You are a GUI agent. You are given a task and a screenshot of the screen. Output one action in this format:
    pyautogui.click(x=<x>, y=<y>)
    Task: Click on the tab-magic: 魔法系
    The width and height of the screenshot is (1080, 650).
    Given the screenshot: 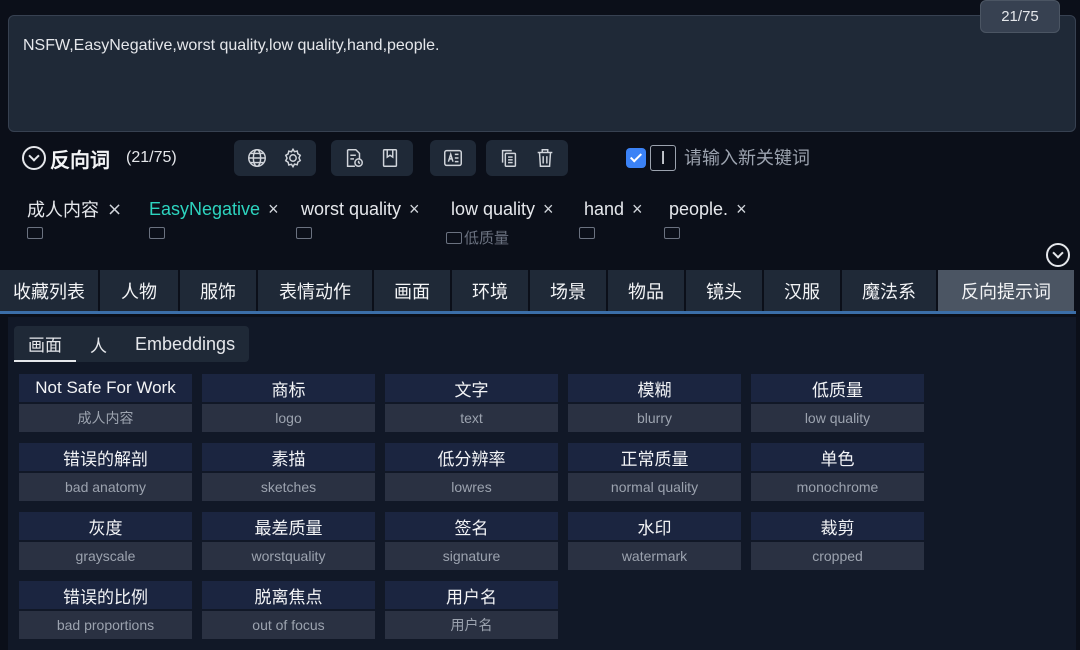 What is the action you would take?
    pyautogui.click(x=890, y=290)
    